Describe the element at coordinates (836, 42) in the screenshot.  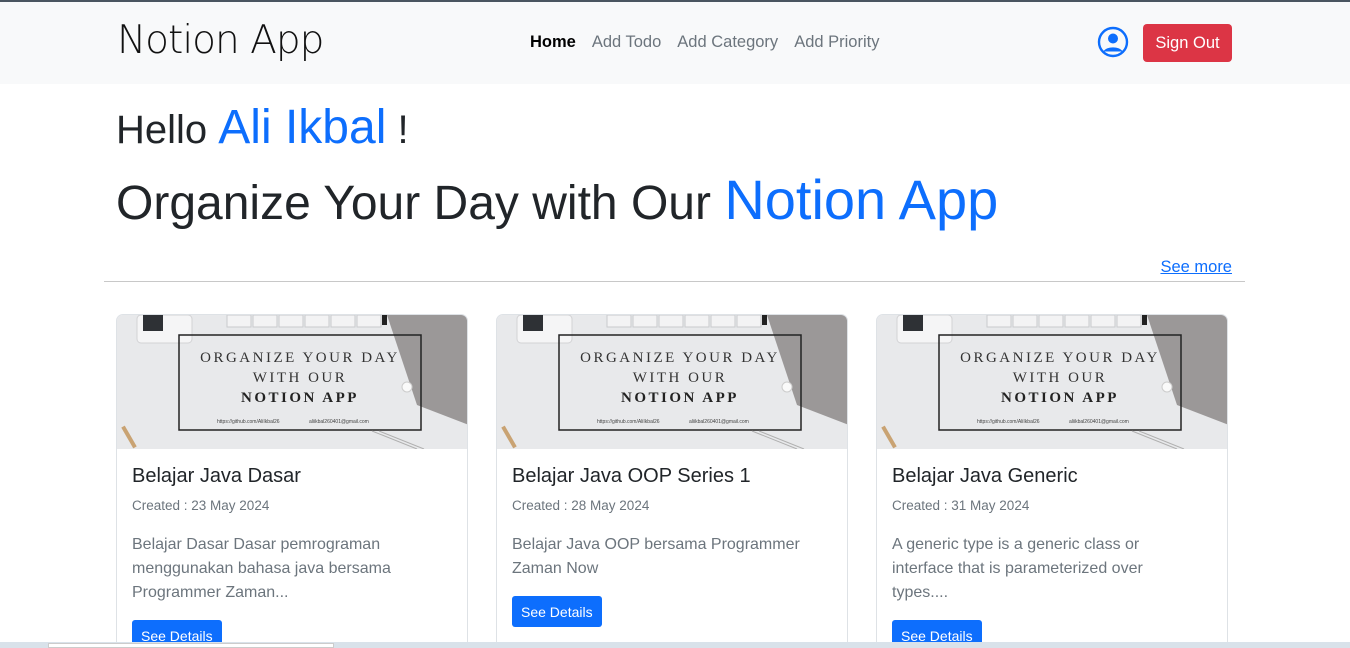
I see `nav-add-priority: Add Priority` at that location.